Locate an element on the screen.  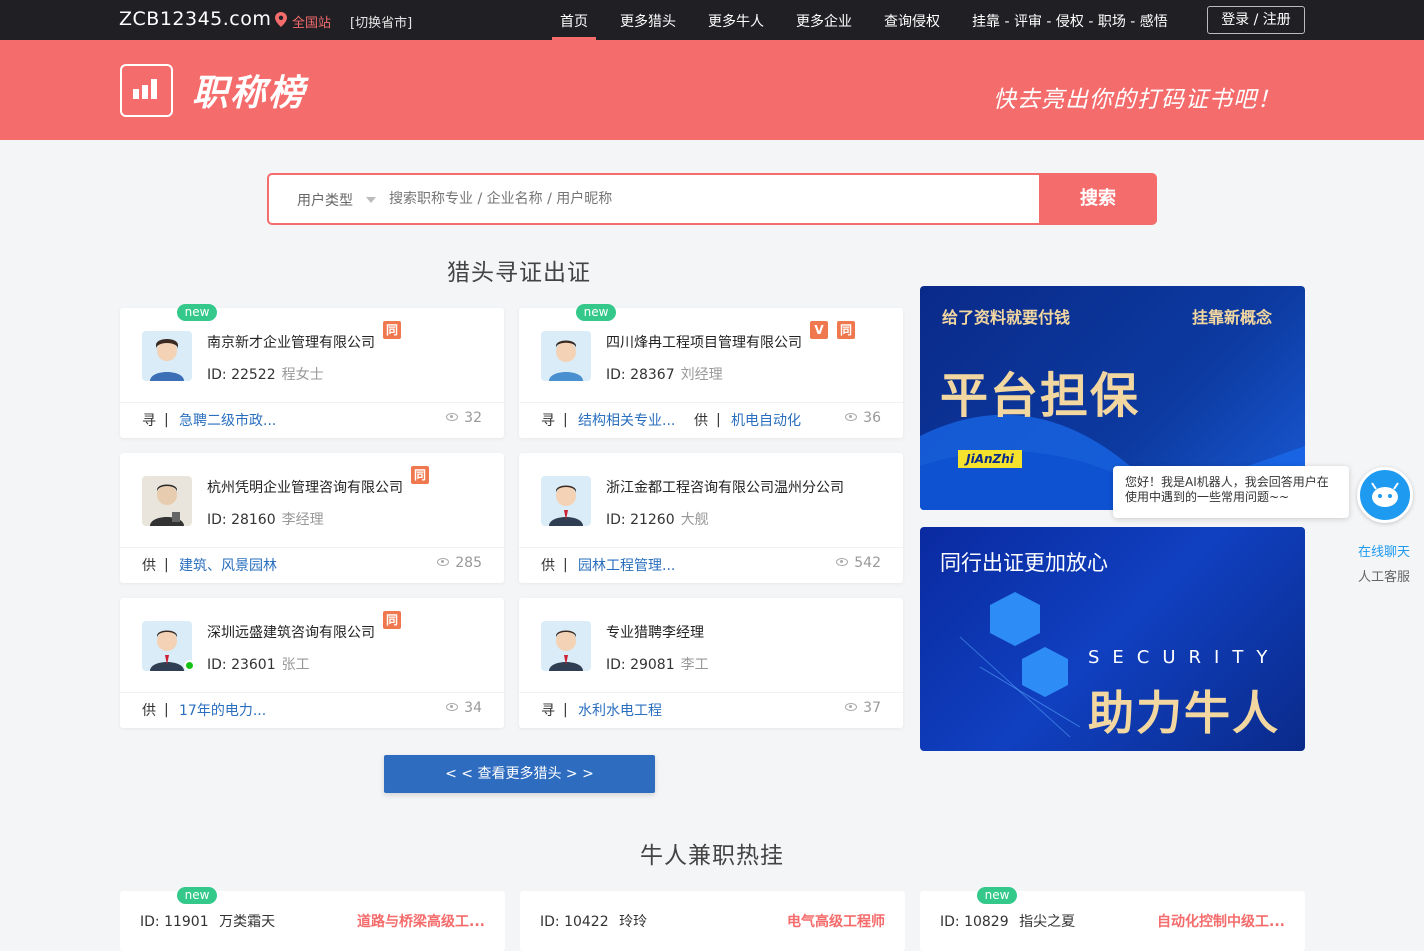
user-id-line: ID: 22522 程女士 is located at coordinates (265, 375).